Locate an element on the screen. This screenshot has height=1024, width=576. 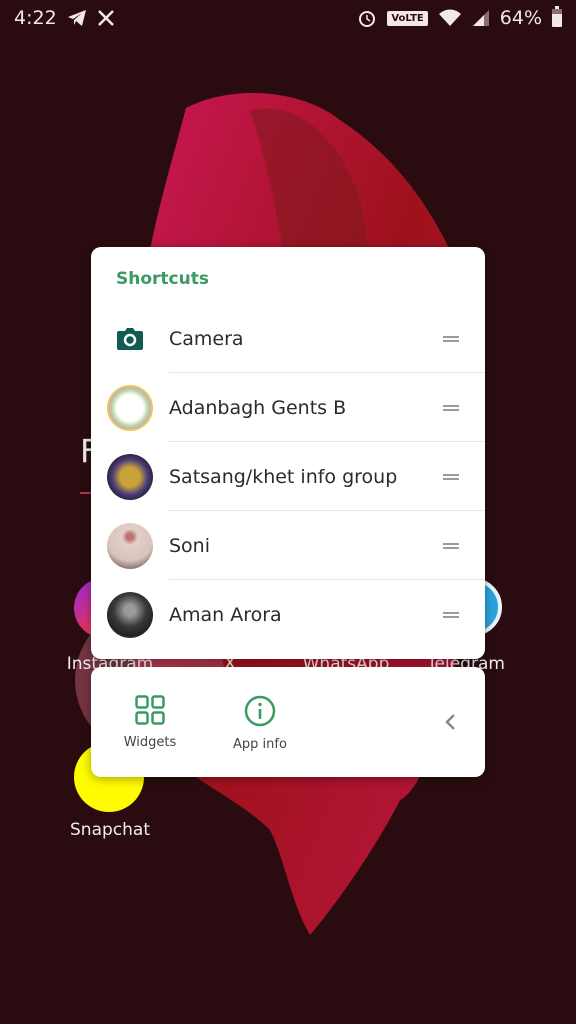
shortcut-label: Adanbagh Gents B is located at coordinates (258, 407).